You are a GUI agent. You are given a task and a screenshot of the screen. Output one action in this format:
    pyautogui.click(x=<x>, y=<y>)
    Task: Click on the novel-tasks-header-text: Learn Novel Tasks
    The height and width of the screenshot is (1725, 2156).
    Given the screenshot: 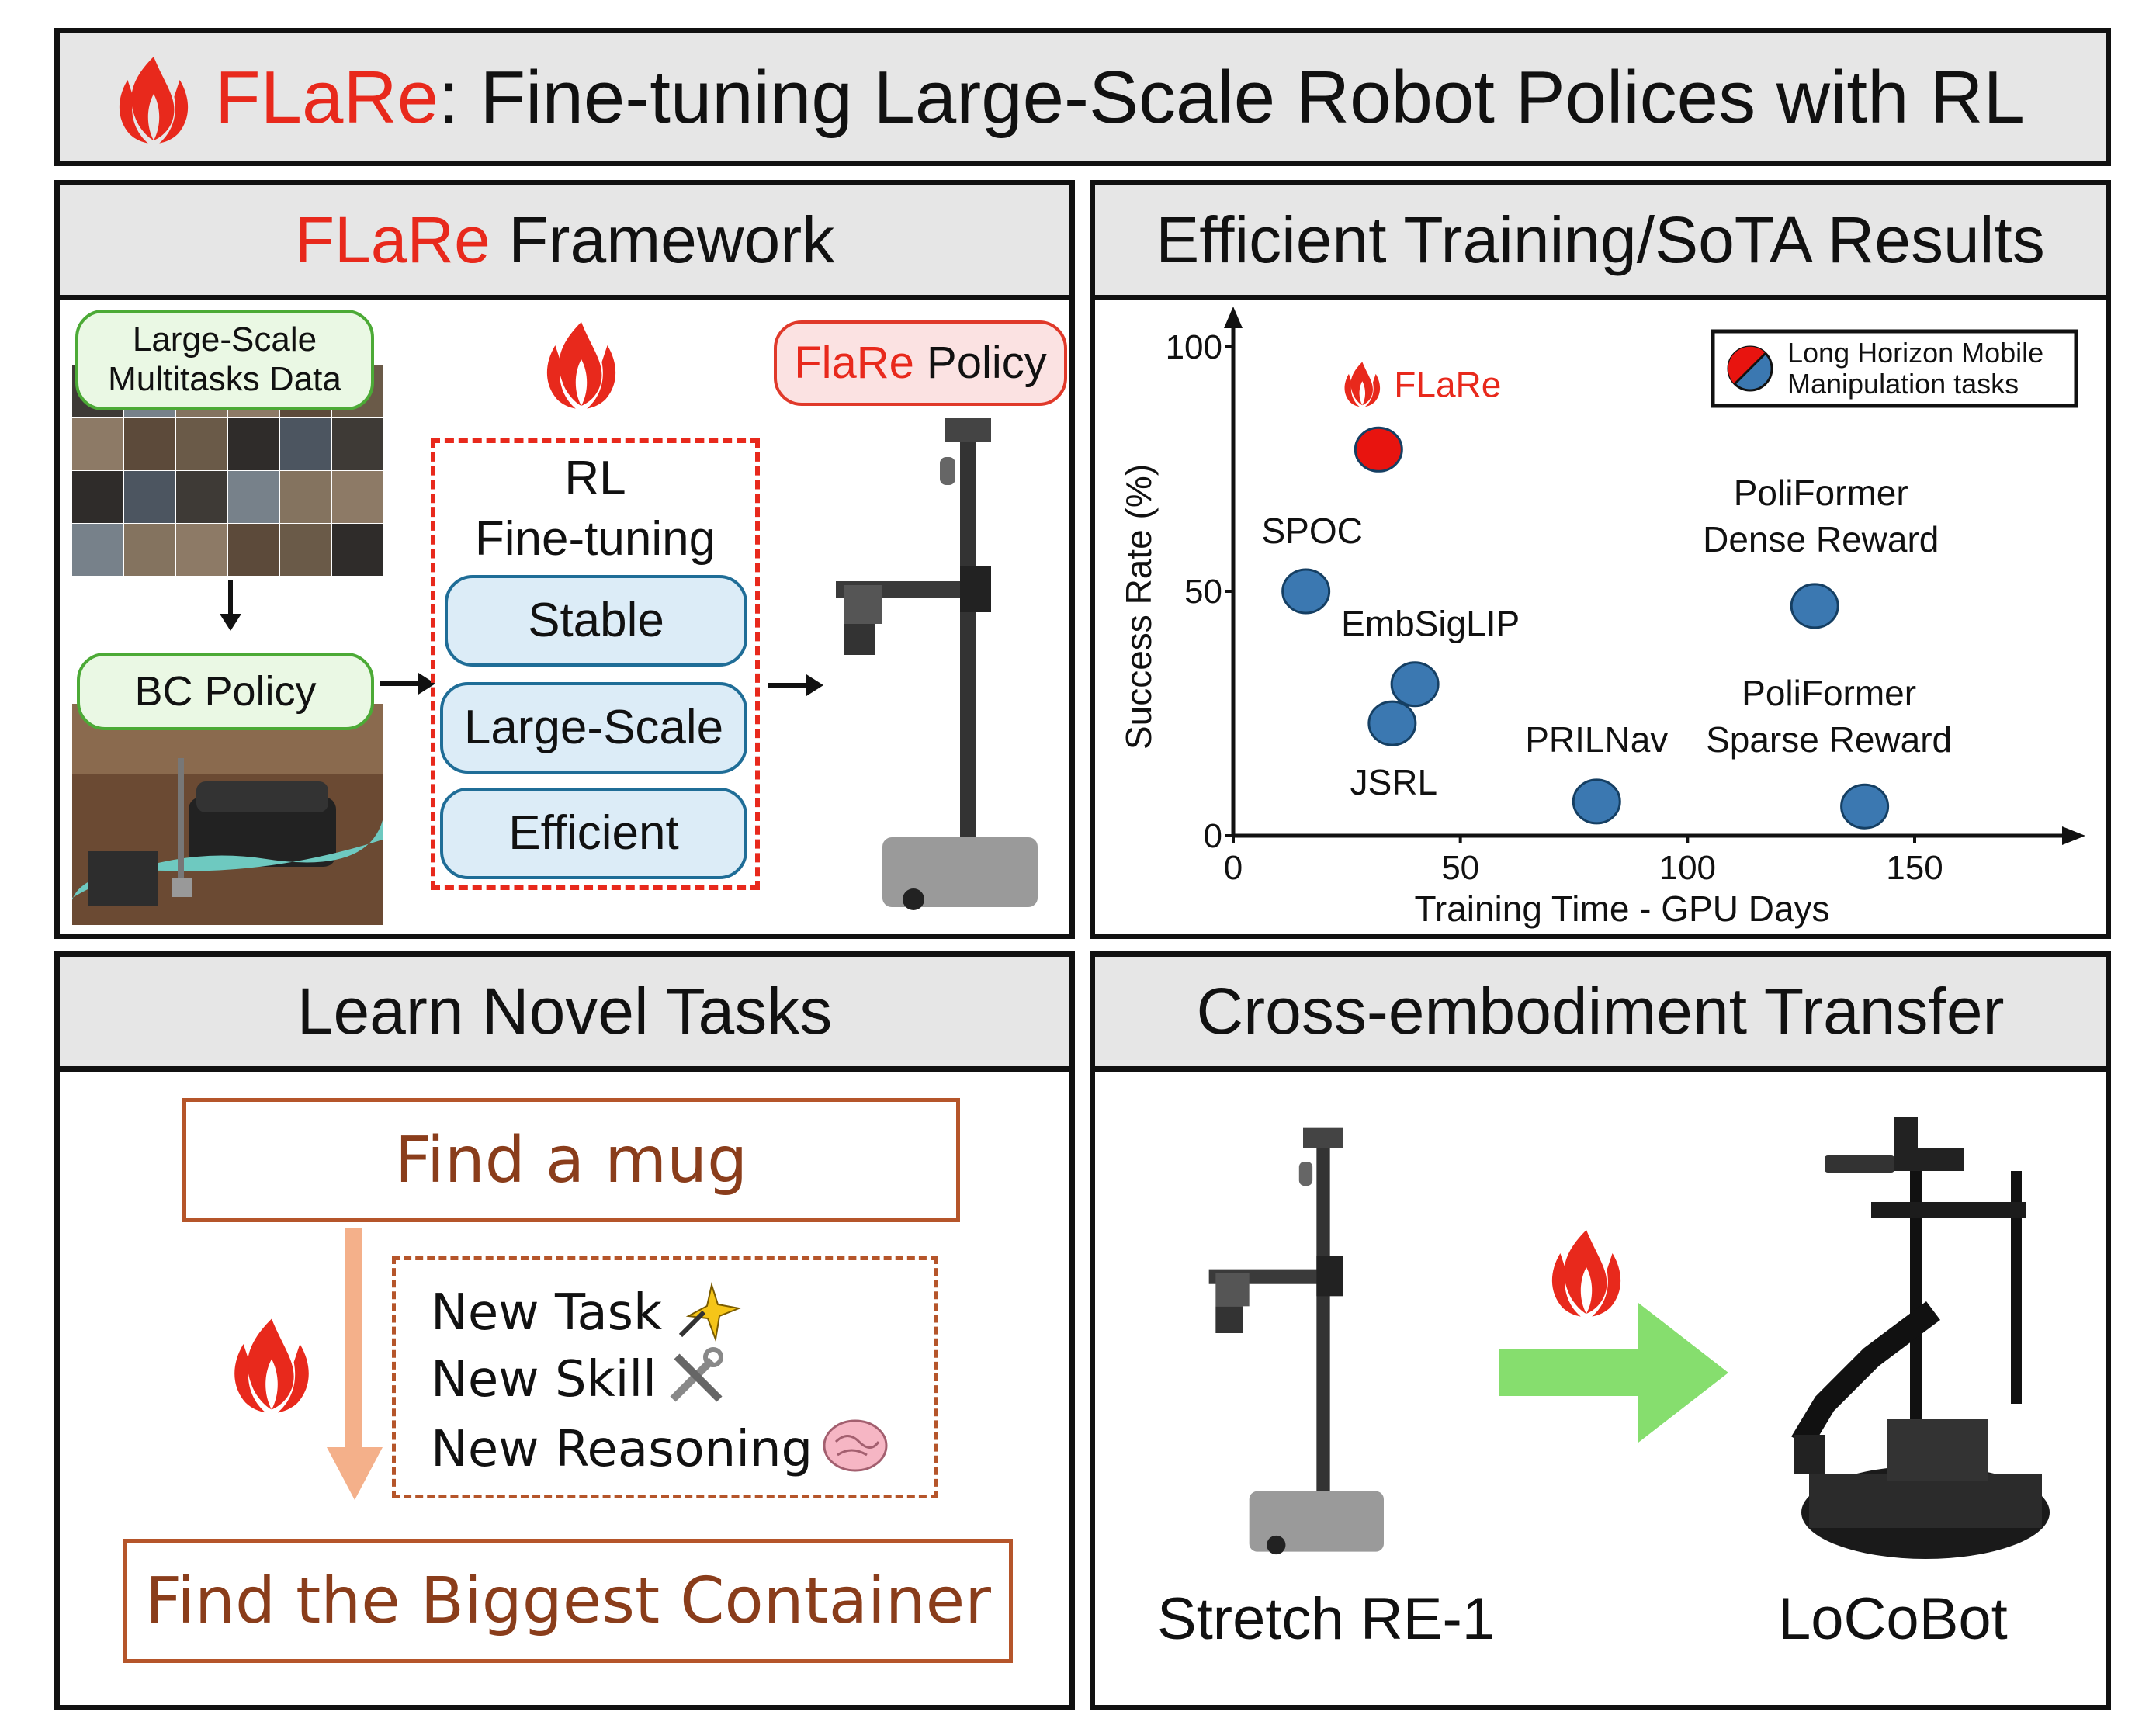 What is the action you would take?
    pyautogui.click(x=564, y=1011)
    